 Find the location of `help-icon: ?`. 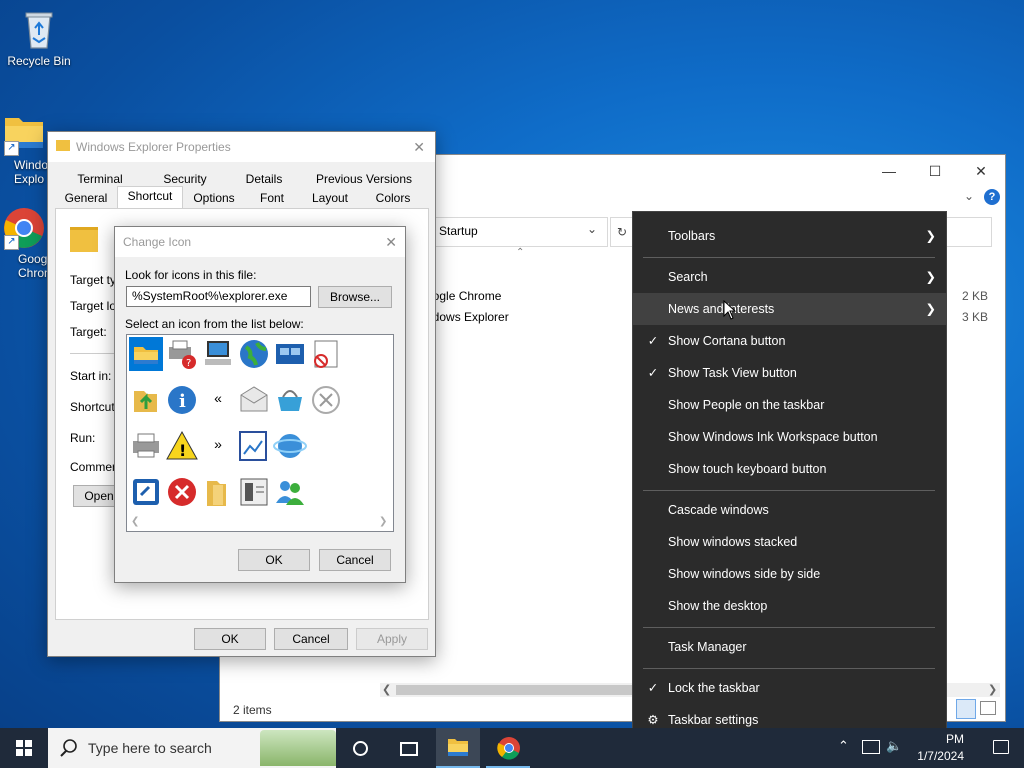

help-icon: ? is located at coordinates (992, 197).